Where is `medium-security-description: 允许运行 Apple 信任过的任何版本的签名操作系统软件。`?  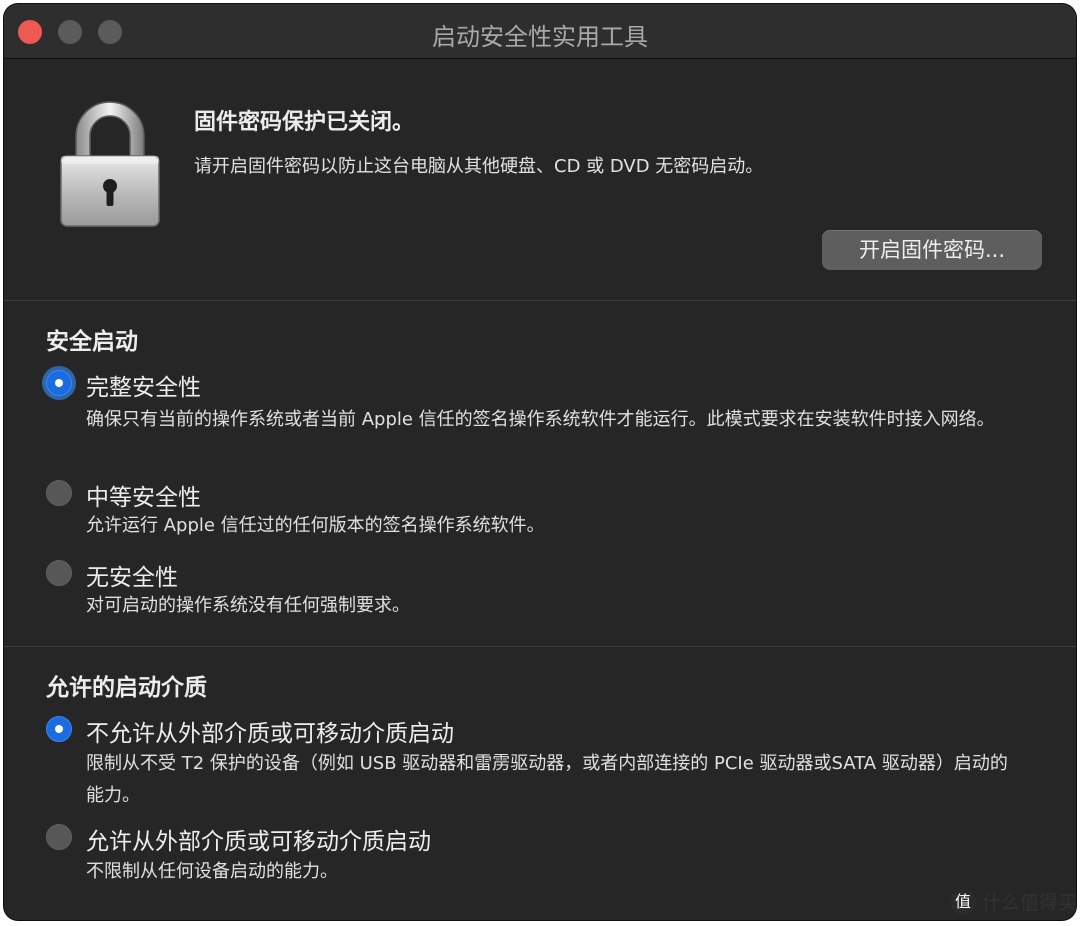 medium-security-description: 允许运行 Apple 信任过的任何版本的签名操作系统软件。 is located at coordinates (315, 525).